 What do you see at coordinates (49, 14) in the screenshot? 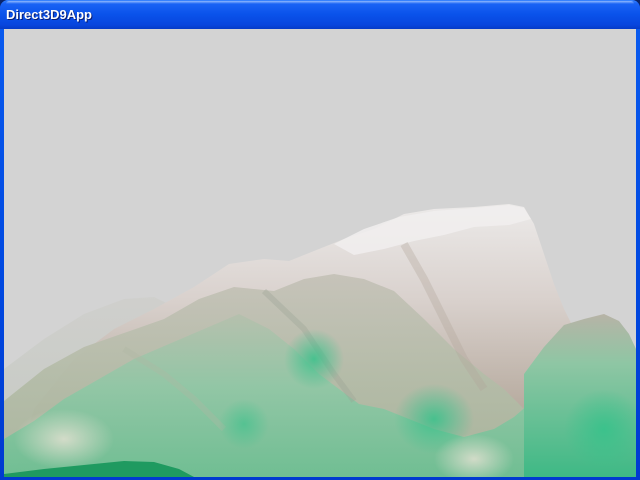
I see `window-title: Direct3D9App` at bounding box center [49, 14].